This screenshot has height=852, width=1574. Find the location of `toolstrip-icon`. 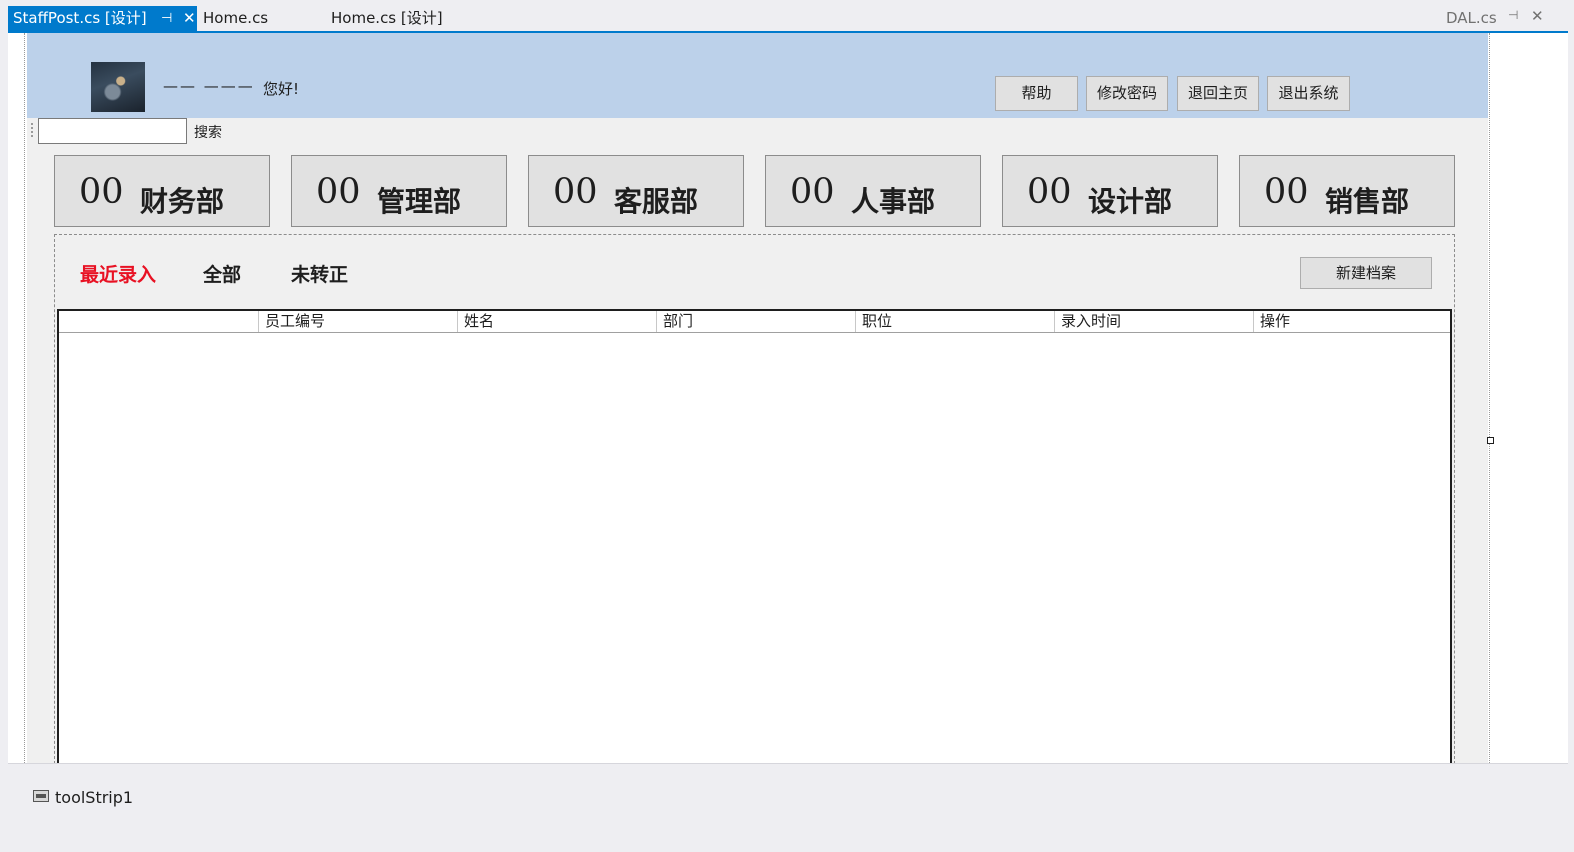

toolstrip-icon is located at coordinates (41, 796).